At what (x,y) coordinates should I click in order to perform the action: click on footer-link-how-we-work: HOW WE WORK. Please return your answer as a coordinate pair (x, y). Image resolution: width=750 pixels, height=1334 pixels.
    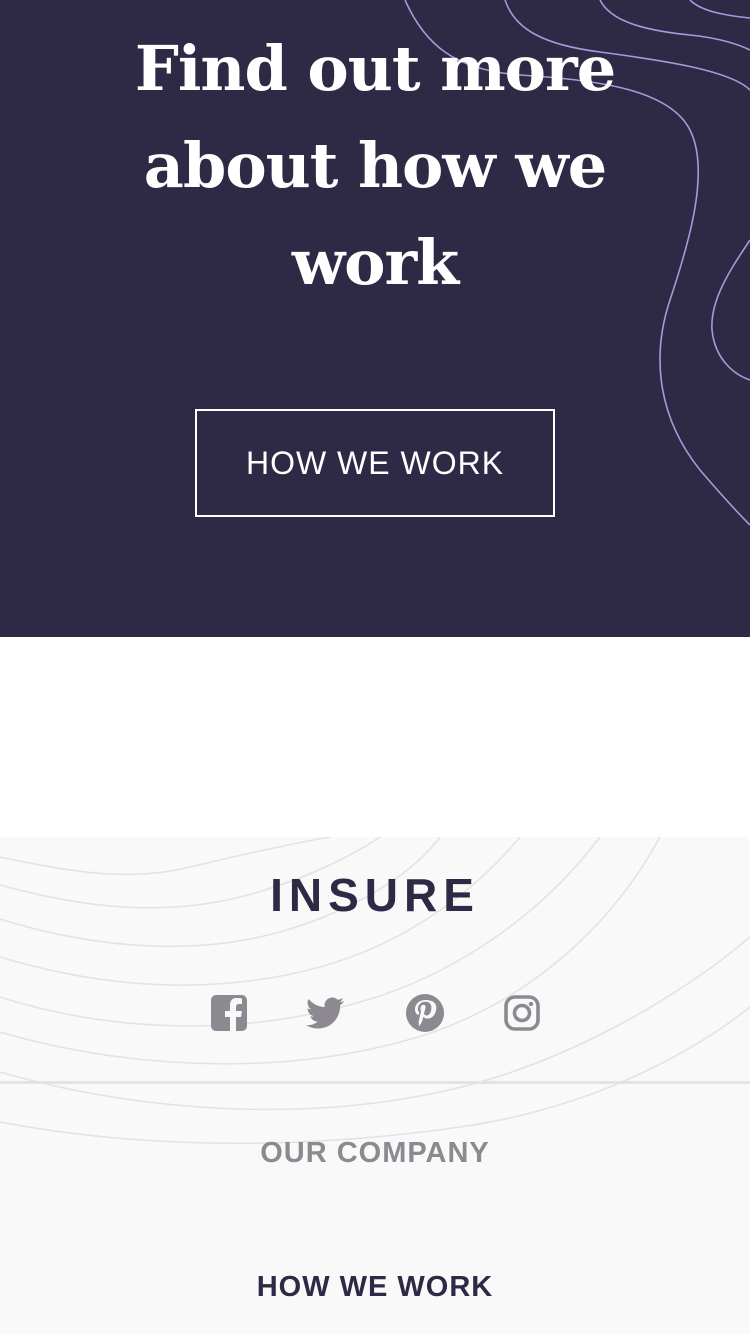
    Looking at the image, I should click on (375, 1287).